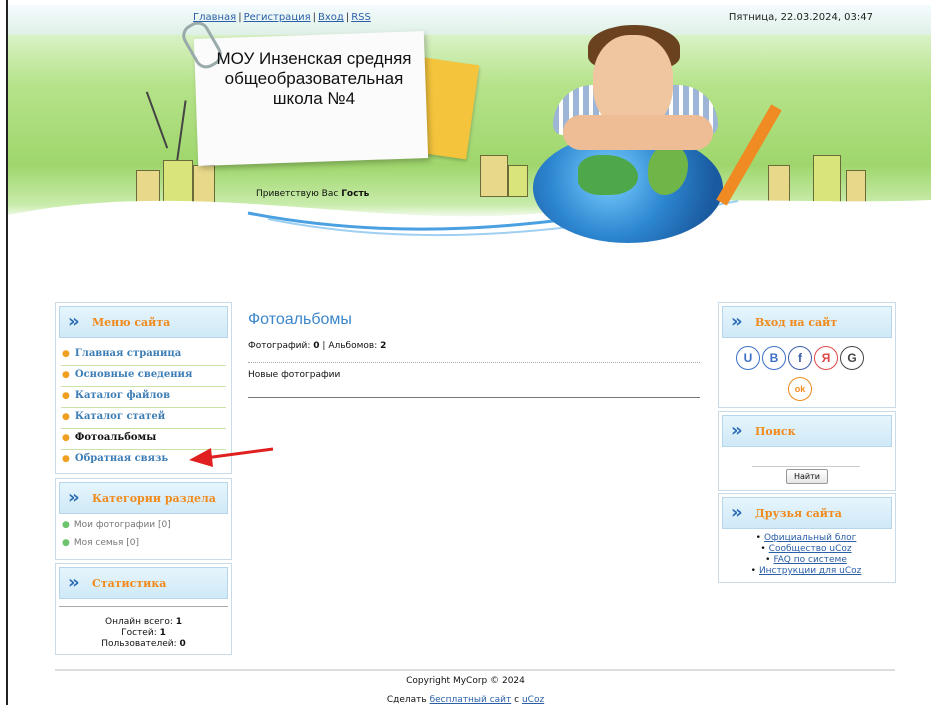 This screenshot has height=705, width=931. Describe the element at coordinates (748, 358) in the screenshot. I see `ucoz-icon: U` at that location.